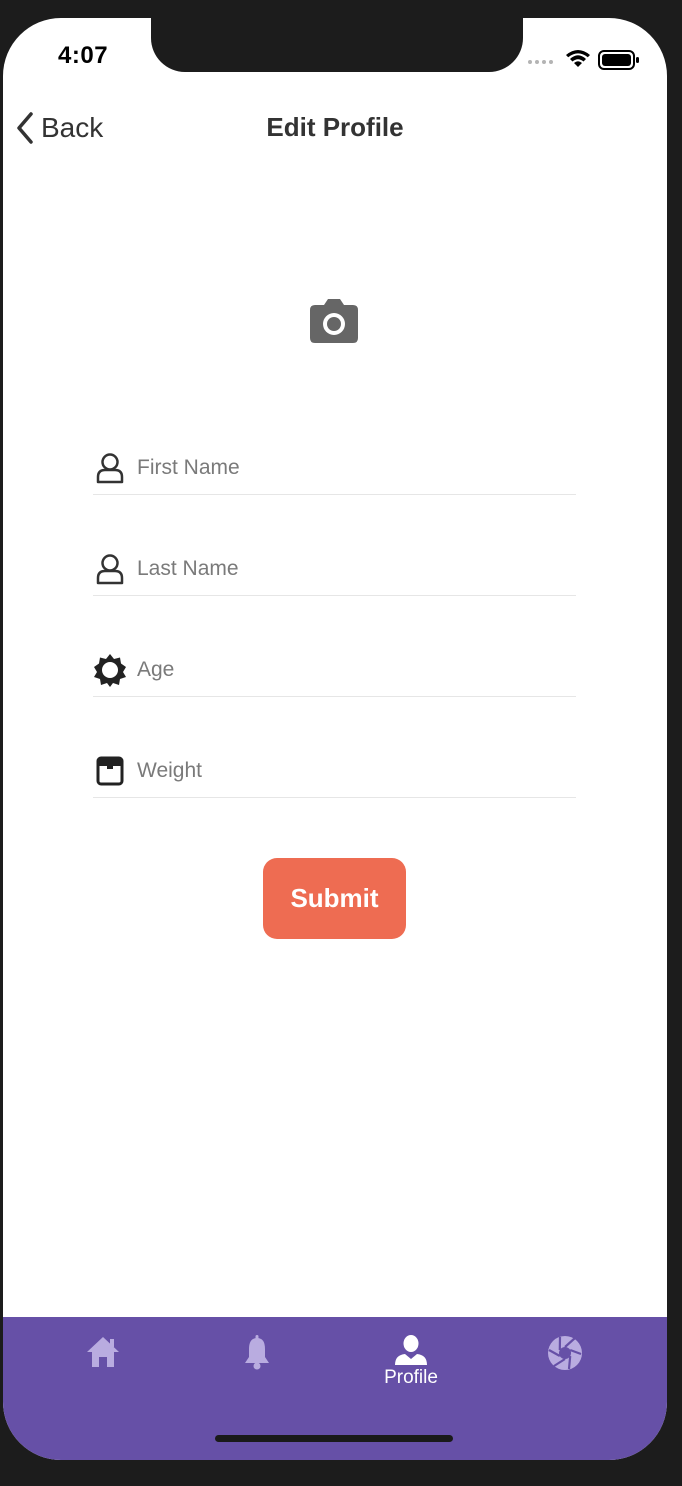 The width and height of the screenshot is (682, 1486). Describe the element at coordinates (618, 60) in the screenshot. I see `battery-icon` at that location.